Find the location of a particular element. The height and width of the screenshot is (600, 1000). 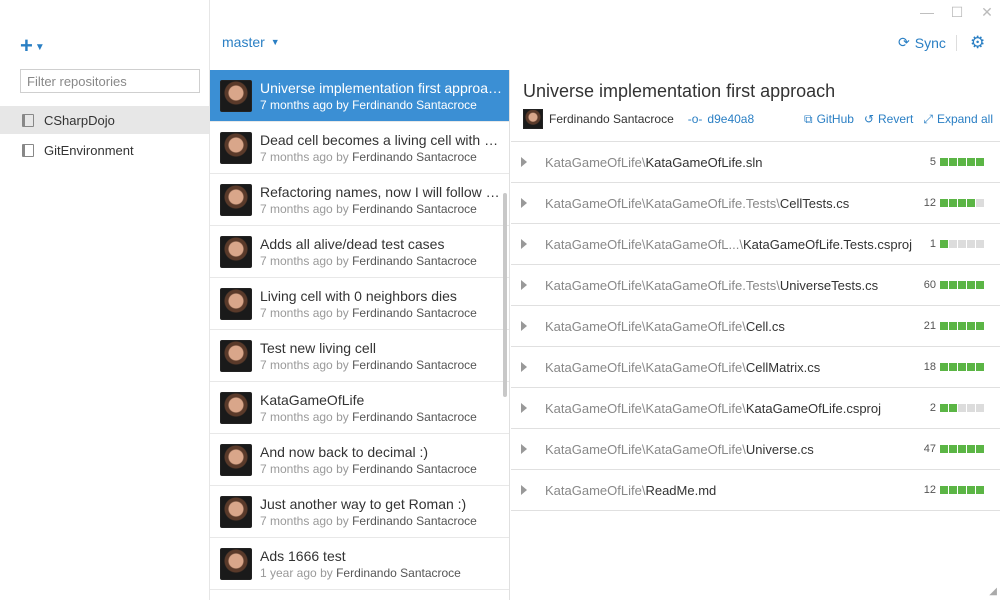

file-name: KataGameOfLife.csproj is located at coordinates (813, 408).